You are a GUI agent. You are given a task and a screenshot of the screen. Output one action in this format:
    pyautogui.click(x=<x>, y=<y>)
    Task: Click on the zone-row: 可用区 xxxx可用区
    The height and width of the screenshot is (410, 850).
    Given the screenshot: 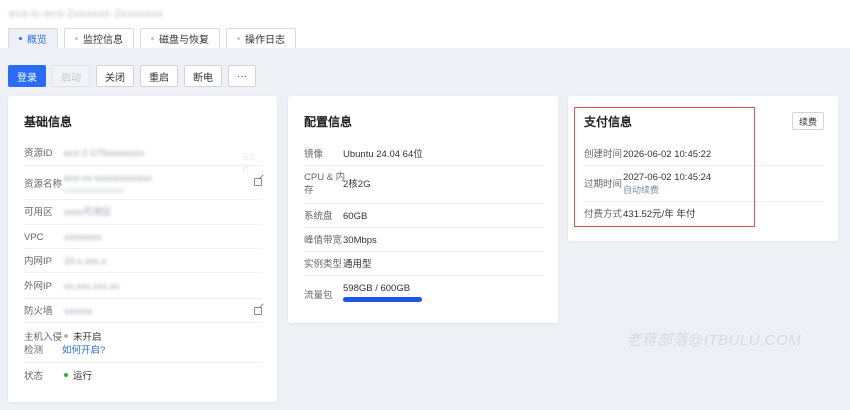 What is the action you would take?
    pyautogui.click(x=143, y=212)
    